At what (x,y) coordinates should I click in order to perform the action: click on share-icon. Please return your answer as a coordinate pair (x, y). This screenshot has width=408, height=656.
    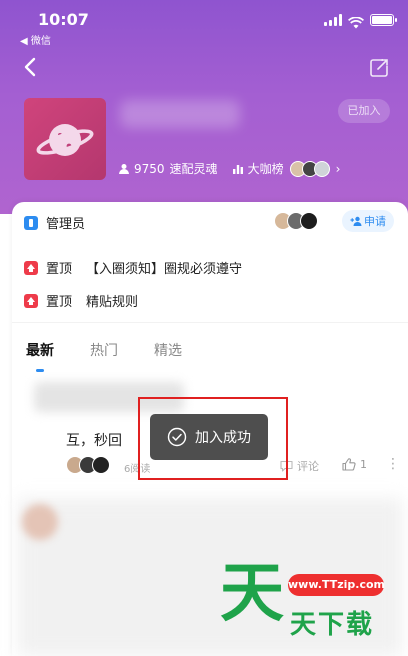
    Looking at the image, I should click on (379, 68).